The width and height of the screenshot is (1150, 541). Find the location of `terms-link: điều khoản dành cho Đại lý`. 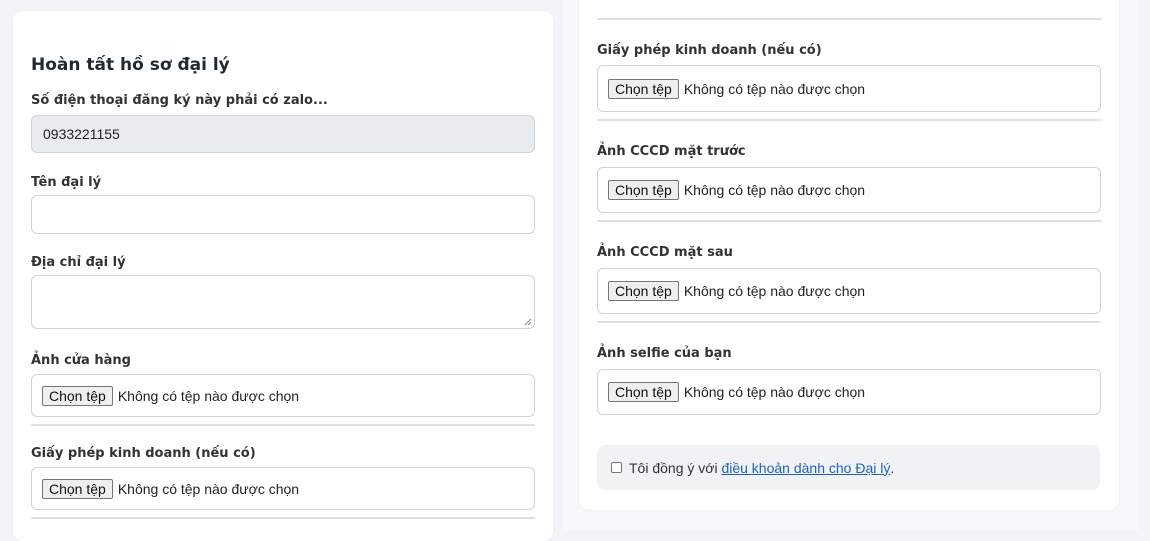

terms-link: điều khoản dành cho Đại lý is located at coordinates (805, 468).